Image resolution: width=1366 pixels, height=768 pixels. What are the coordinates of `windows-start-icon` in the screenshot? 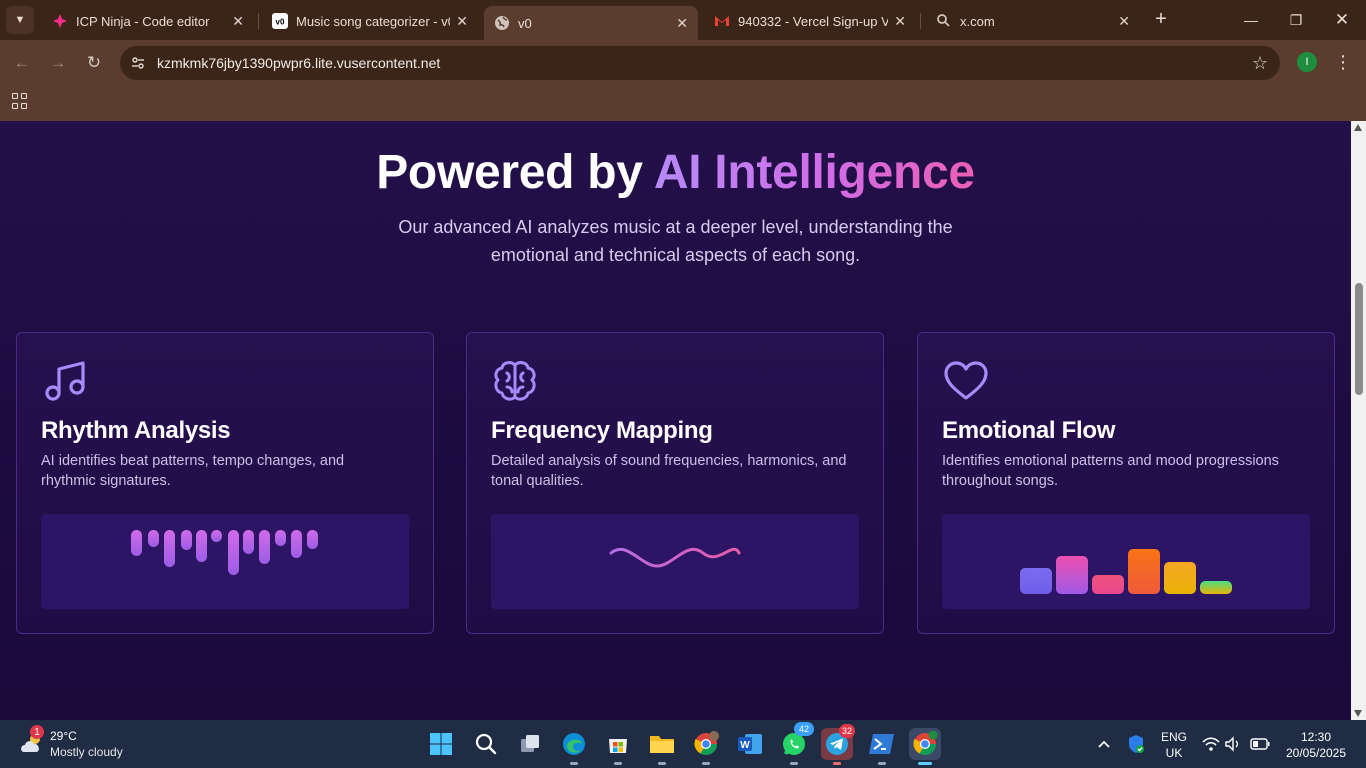 It's located at (441, 744).